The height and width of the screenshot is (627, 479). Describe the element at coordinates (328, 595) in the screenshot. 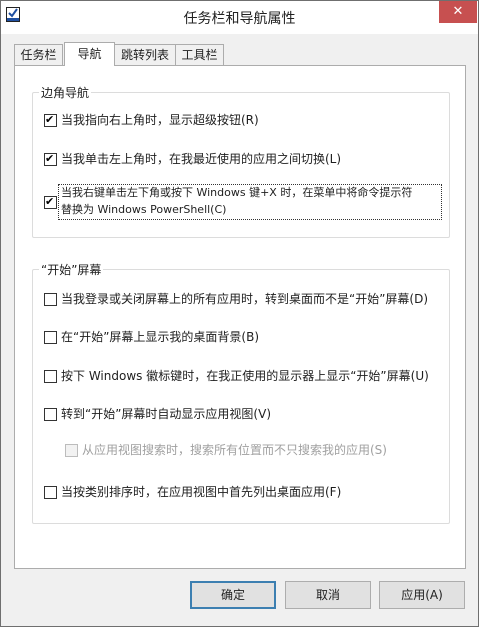

I see `cancel-button: 取消` at that location.